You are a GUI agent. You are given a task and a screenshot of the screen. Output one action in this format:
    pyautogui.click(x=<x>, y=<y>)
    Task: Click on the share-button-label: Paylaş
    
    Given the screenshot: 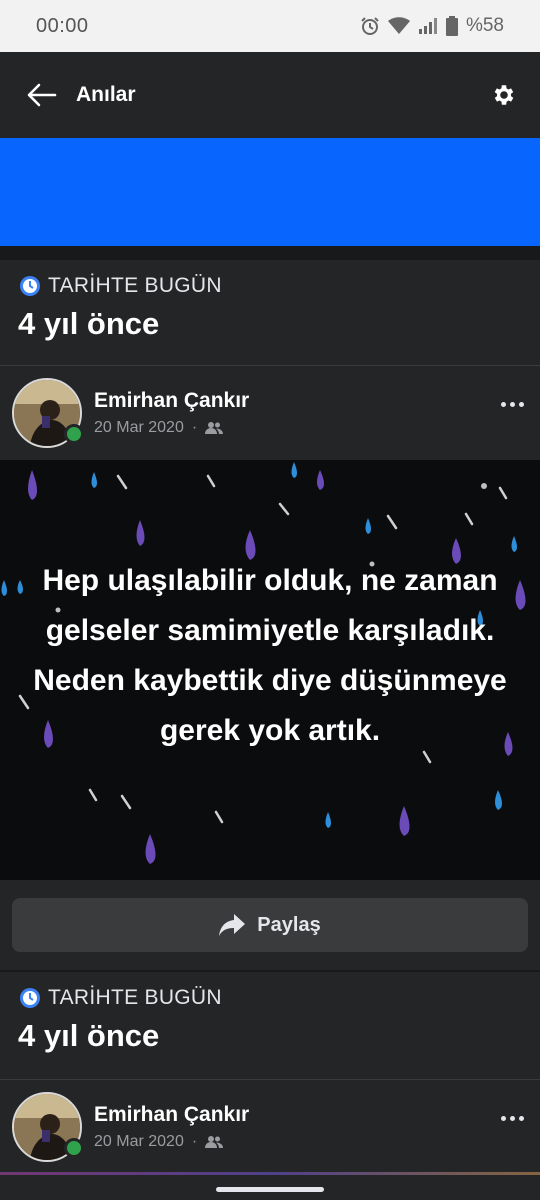 What is the action you would take?
    pyautogui.click(x=289, y=924)
    